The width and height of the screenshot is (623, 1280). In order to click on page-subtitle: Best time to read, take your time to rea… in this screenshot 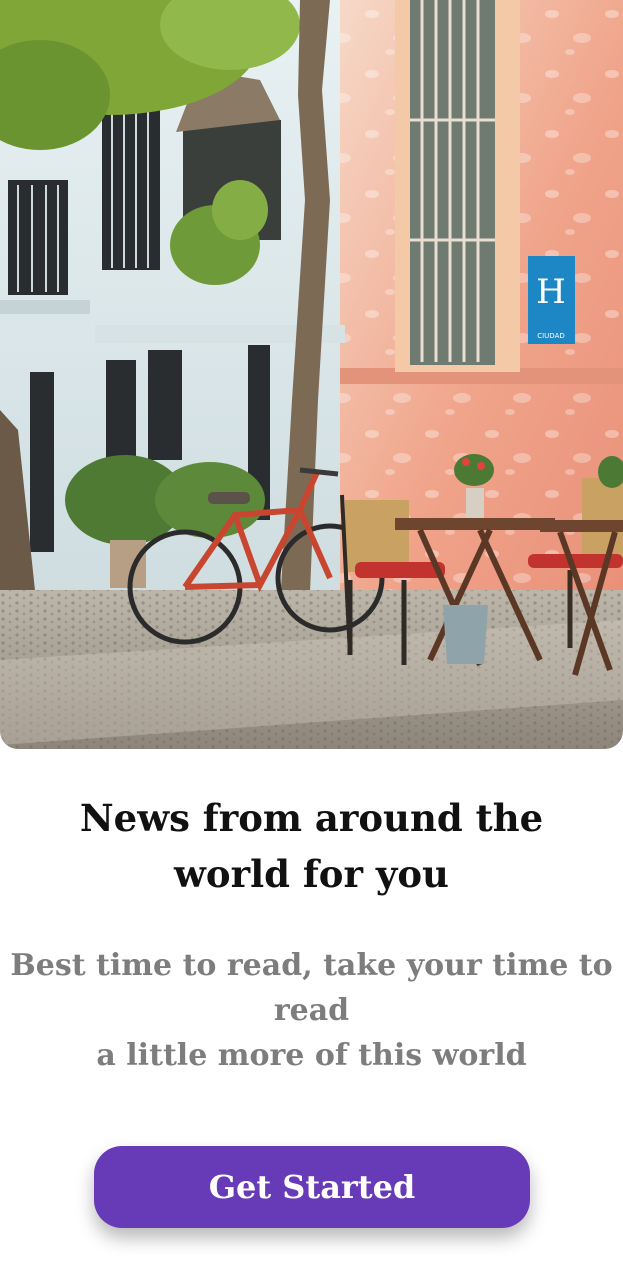, I will do `click(311, 1010)`.